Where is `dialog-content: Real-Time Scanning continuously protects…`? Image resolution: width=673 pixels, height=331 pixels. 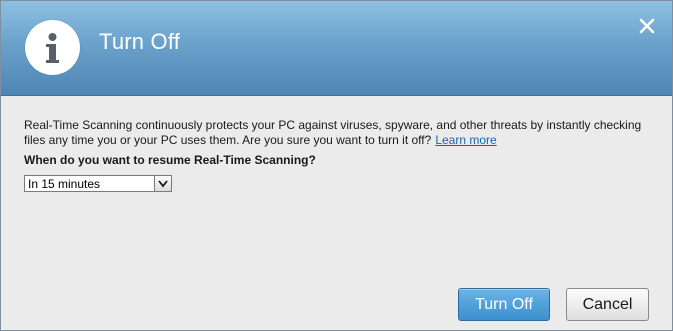
dialog-content: Real-Time Scanning continuously protects… is located at coordinates (339, 143).